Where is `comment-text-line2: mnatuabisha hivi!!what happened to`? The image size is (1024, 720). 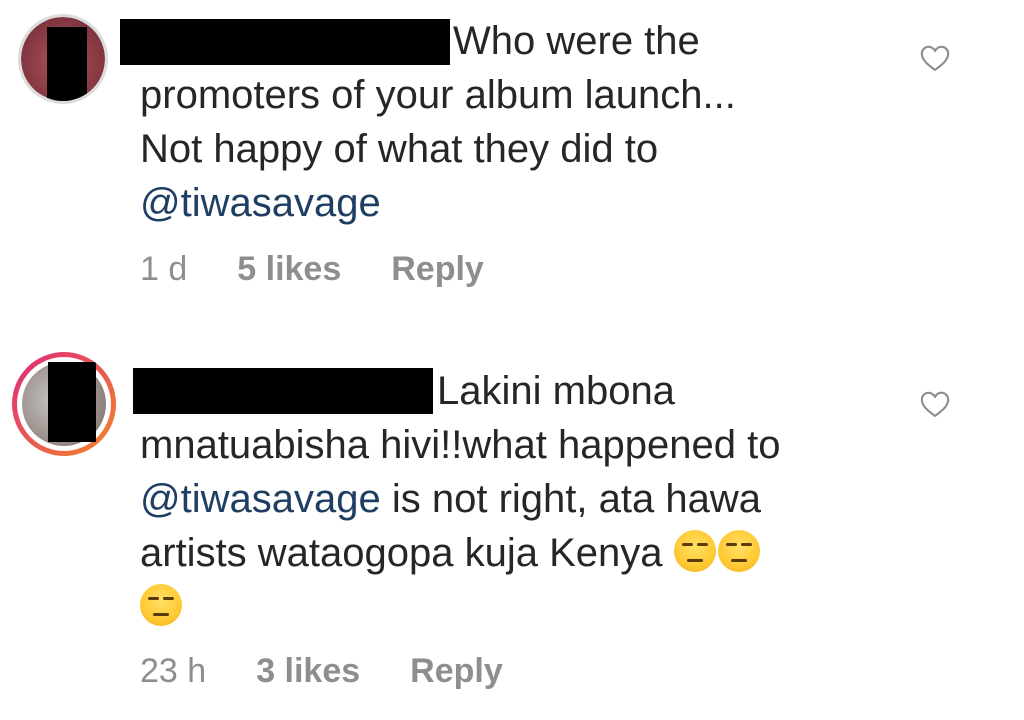
comment-text-line2: mnatuabisha hivi!!what happened to is located at coordinates (460, 445).